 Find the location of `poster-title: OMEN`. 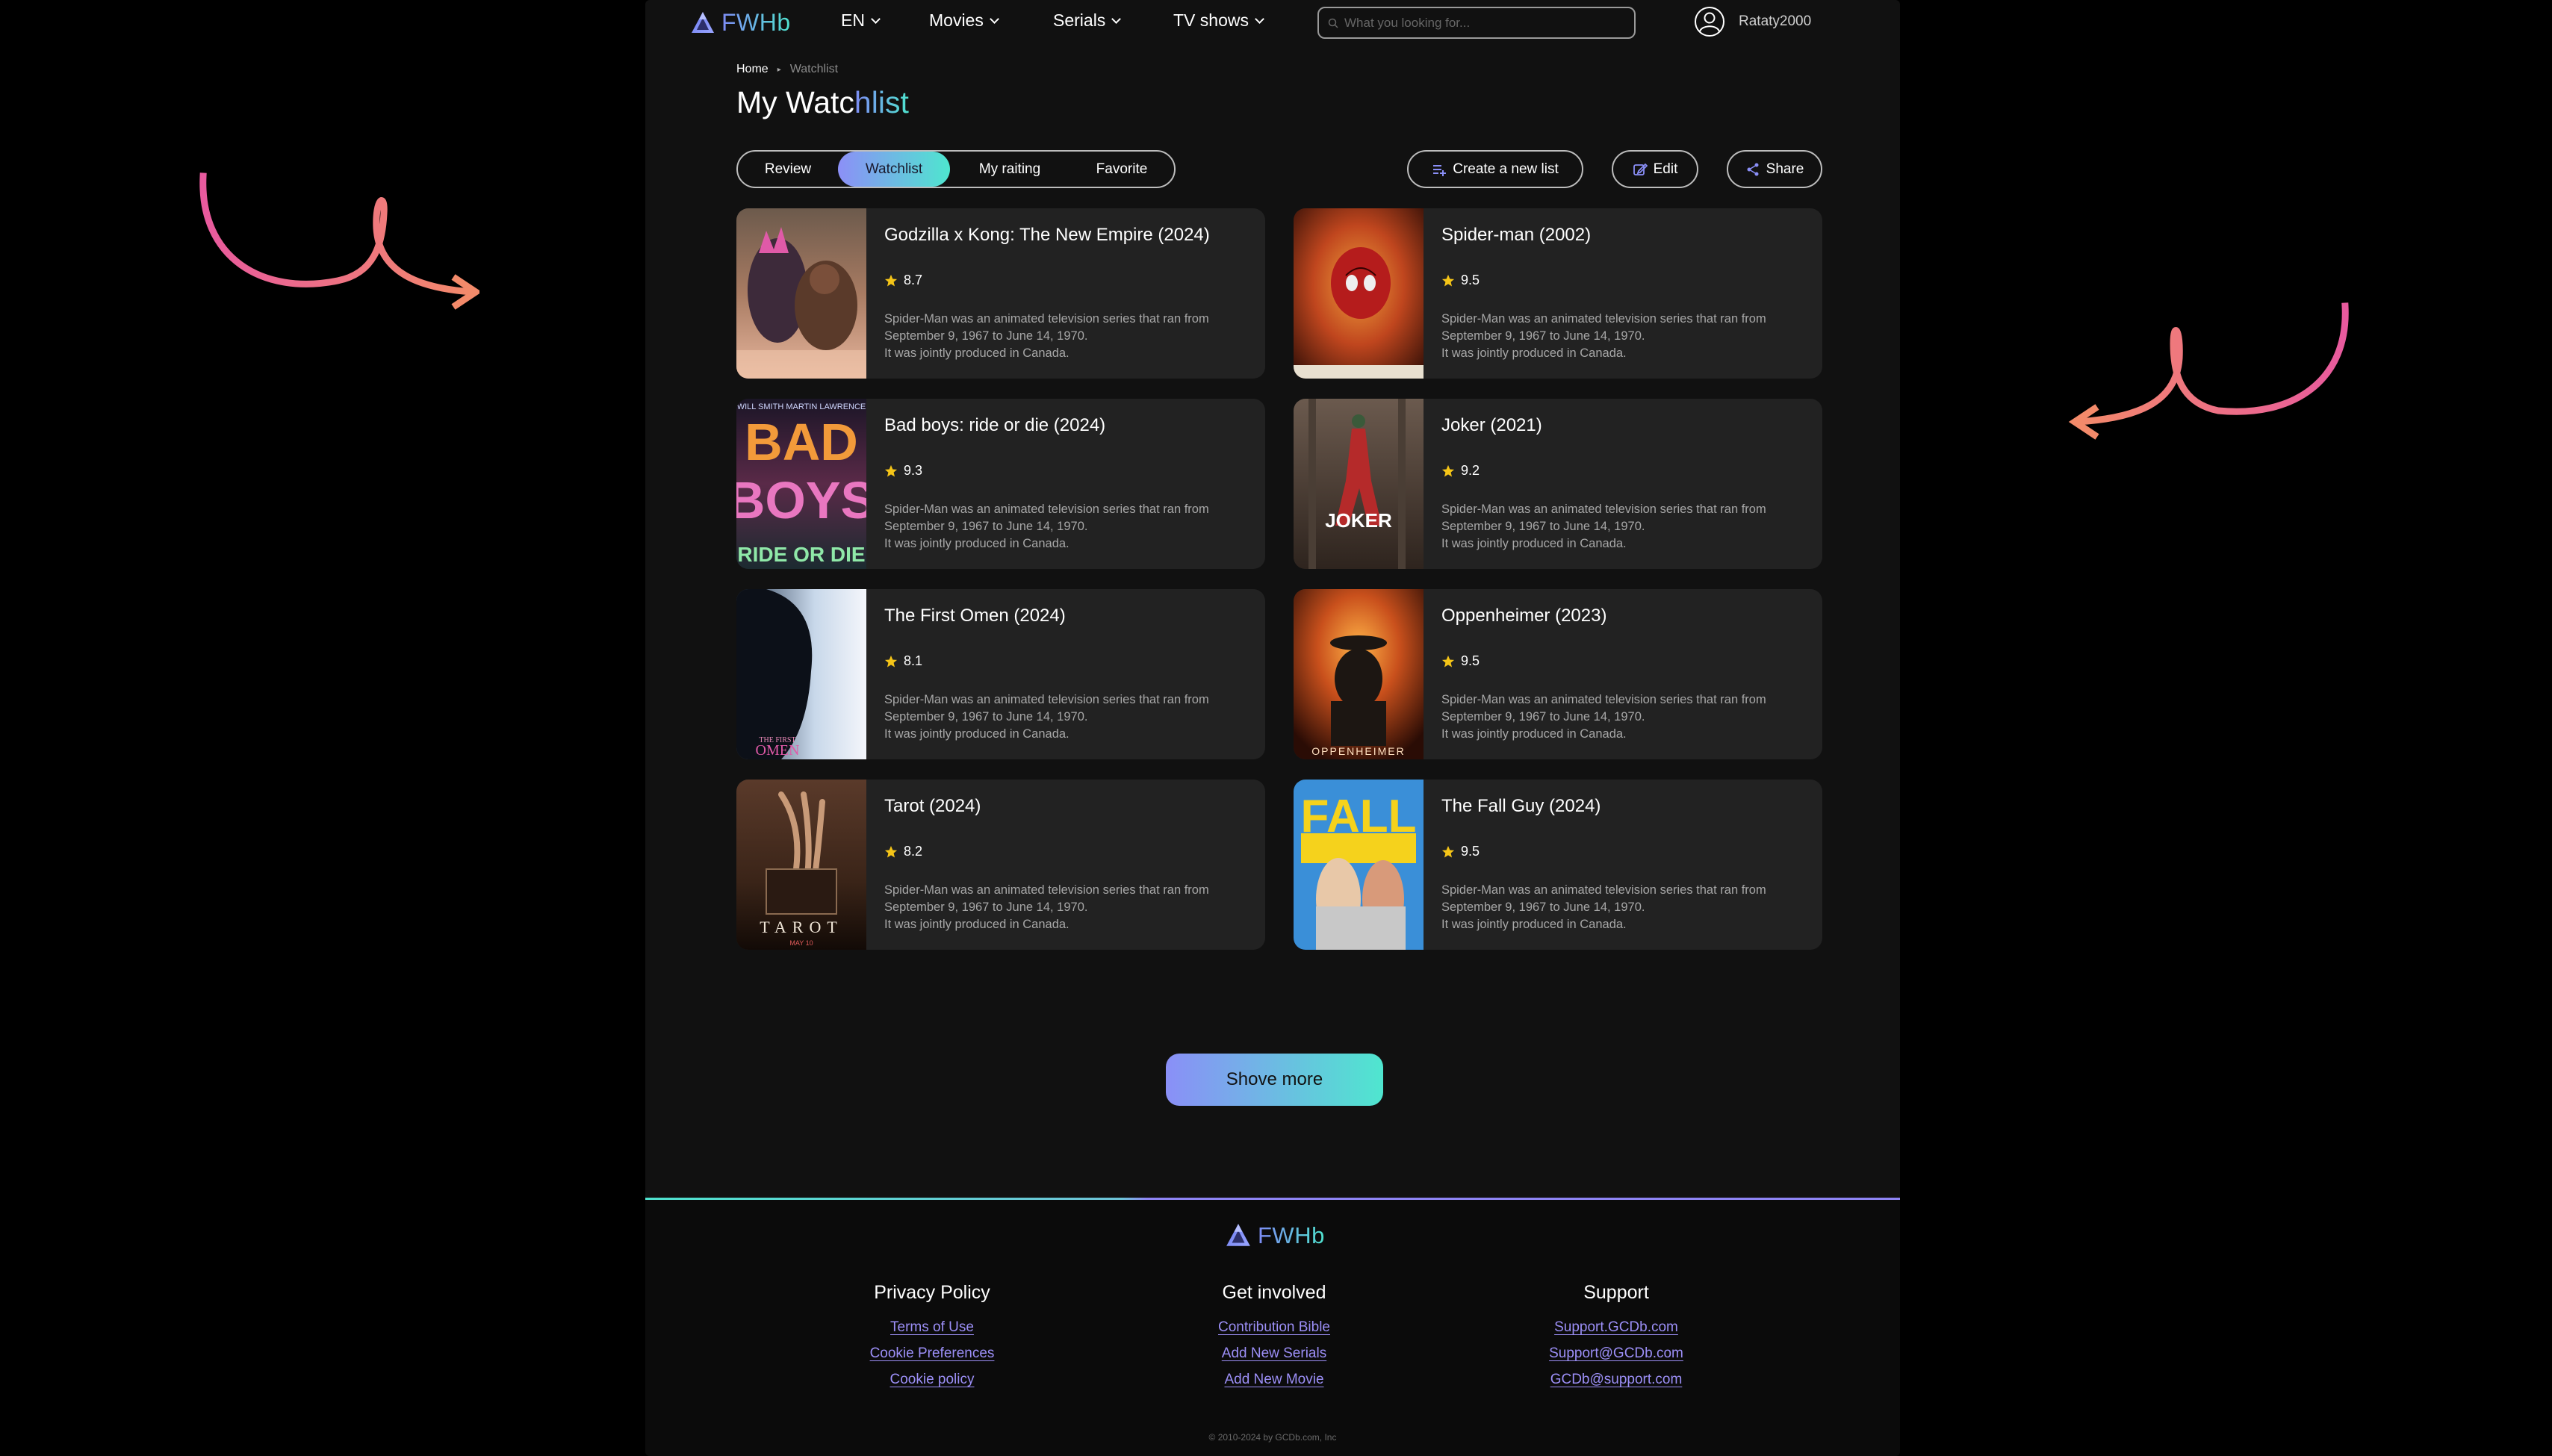

poster-title: OMEN is located at coordinates (778, 750).